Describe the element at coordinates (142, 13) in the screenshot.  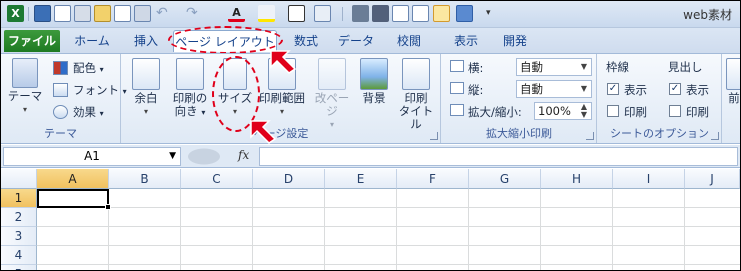
I see `quick-print-icon` at that location.